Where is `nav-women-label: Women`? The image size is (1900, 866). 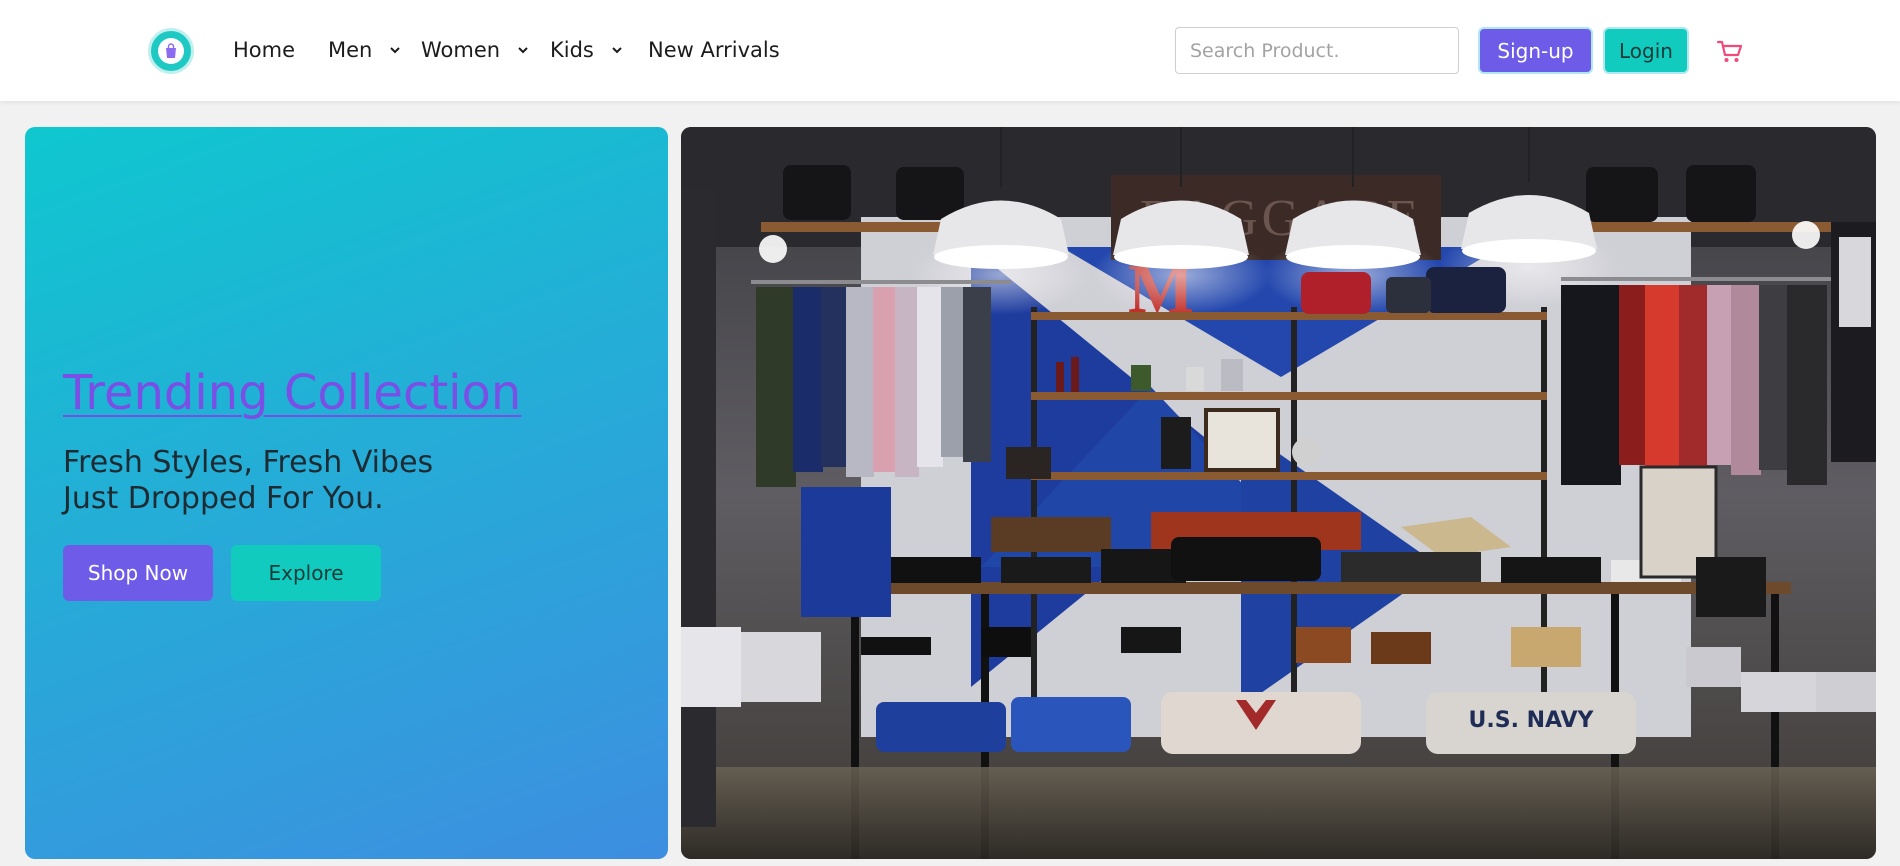
nav-women-label: Women is located at coordinates (461, 50).